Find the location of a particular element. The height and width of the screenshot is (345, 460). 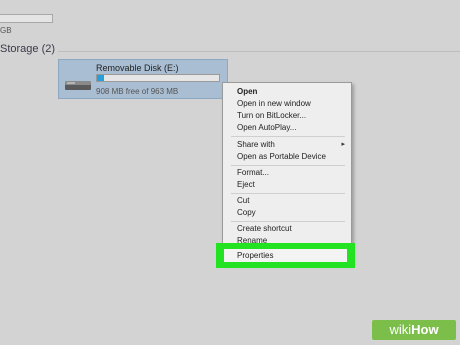

section-divider is located at coordinates (259, 51).